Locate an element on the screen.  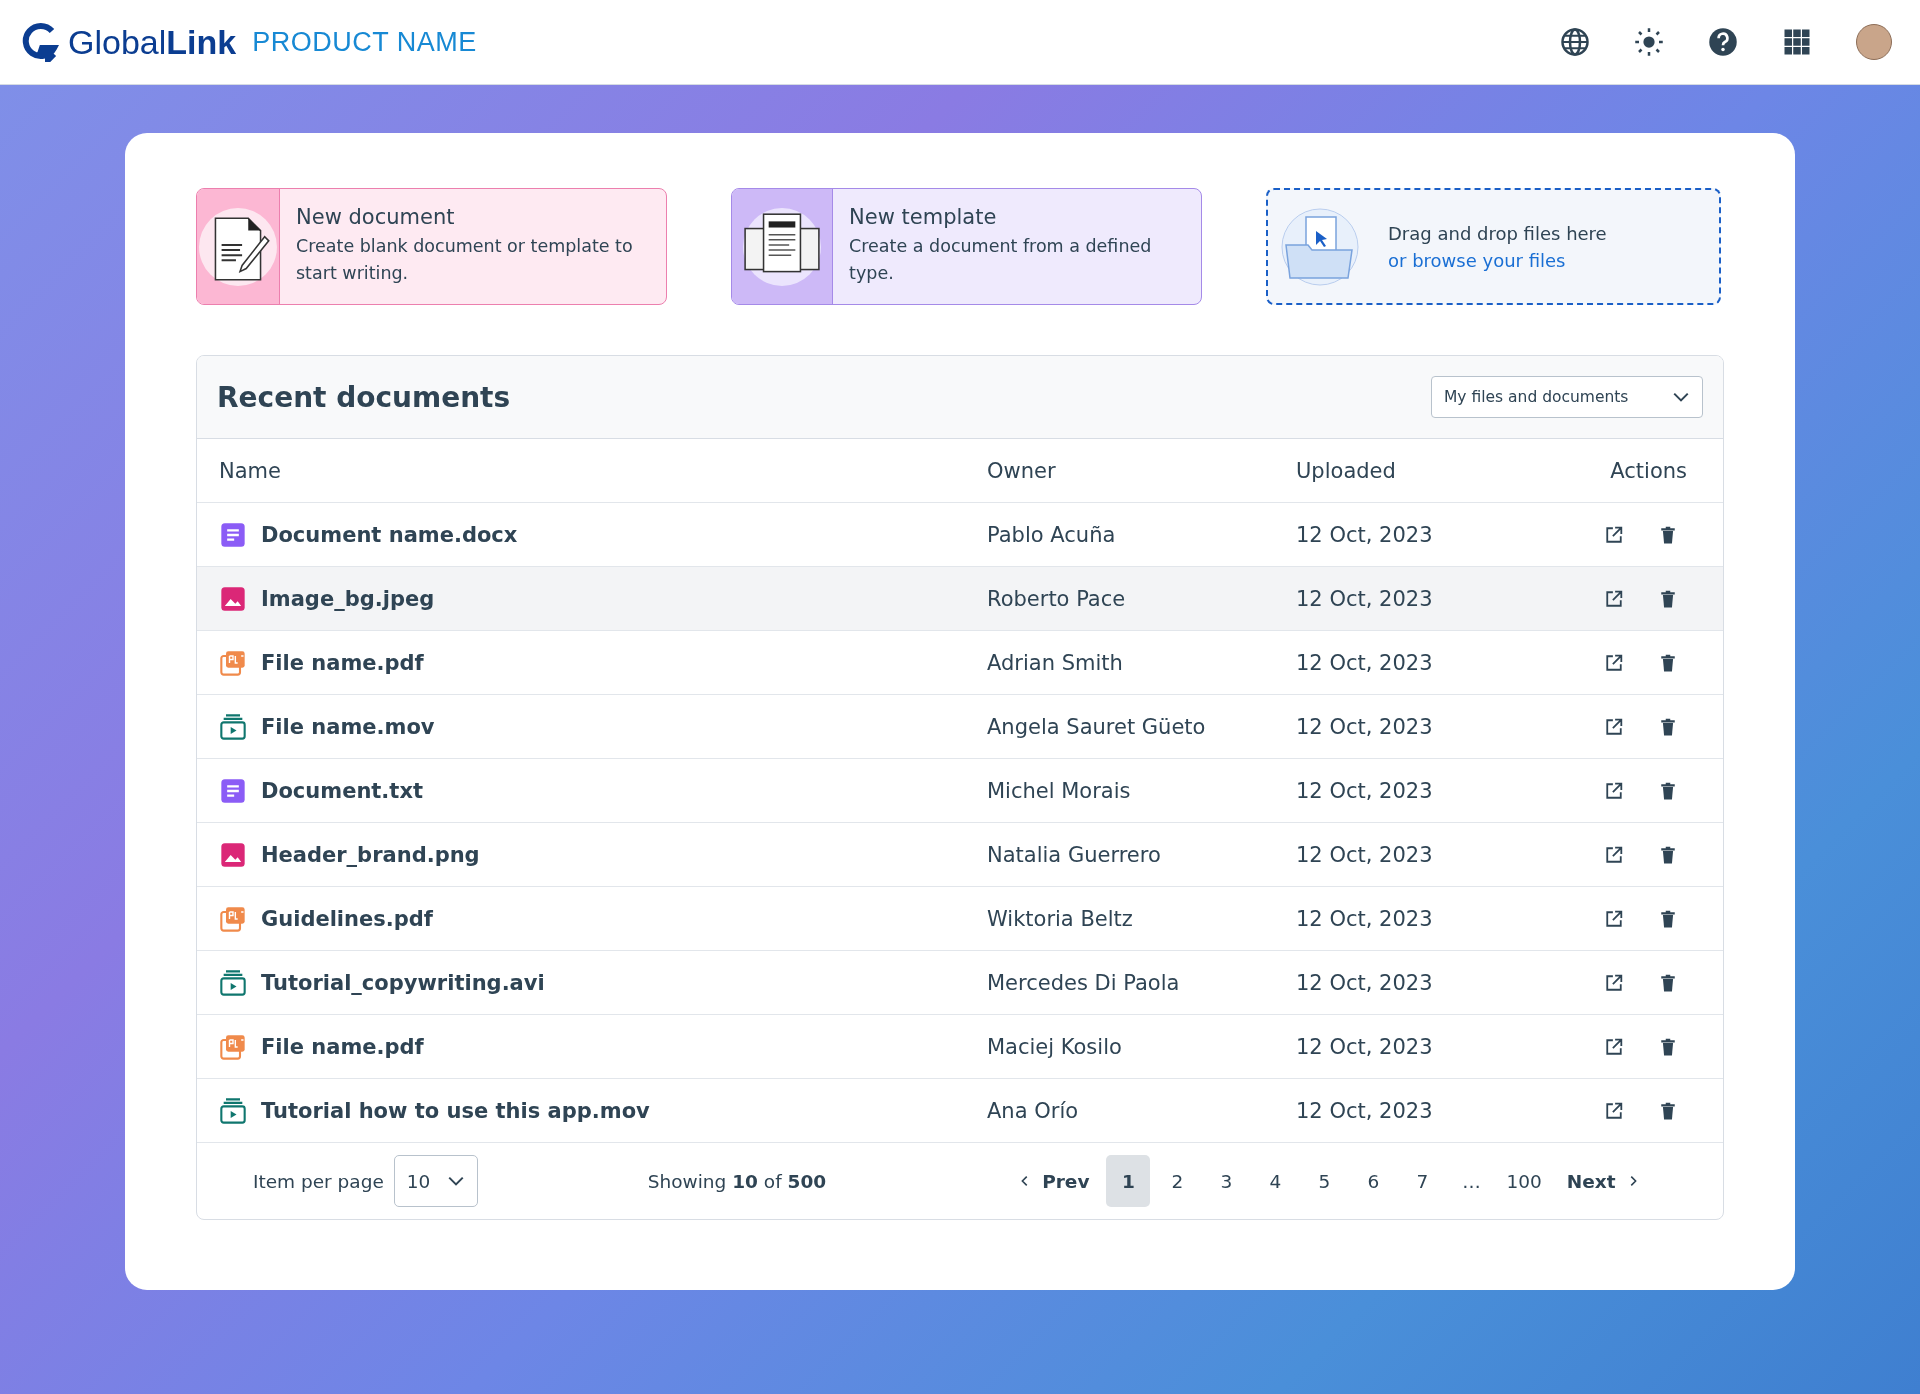
globe-icon is located at coordinates (1575, 42).